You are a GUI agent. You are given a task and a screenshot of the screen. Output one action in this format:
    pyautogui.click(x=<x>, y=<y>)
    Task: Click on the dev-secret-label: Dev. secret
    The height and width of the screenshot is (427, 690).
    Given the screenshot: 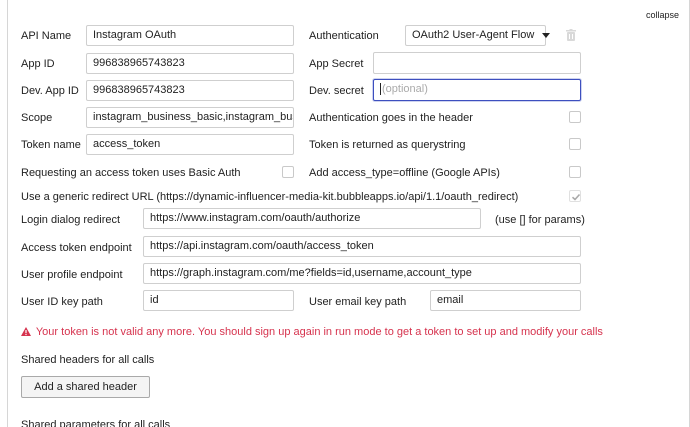 What is the action you would take?
    pyautogui.click(x=336, y=91)
    